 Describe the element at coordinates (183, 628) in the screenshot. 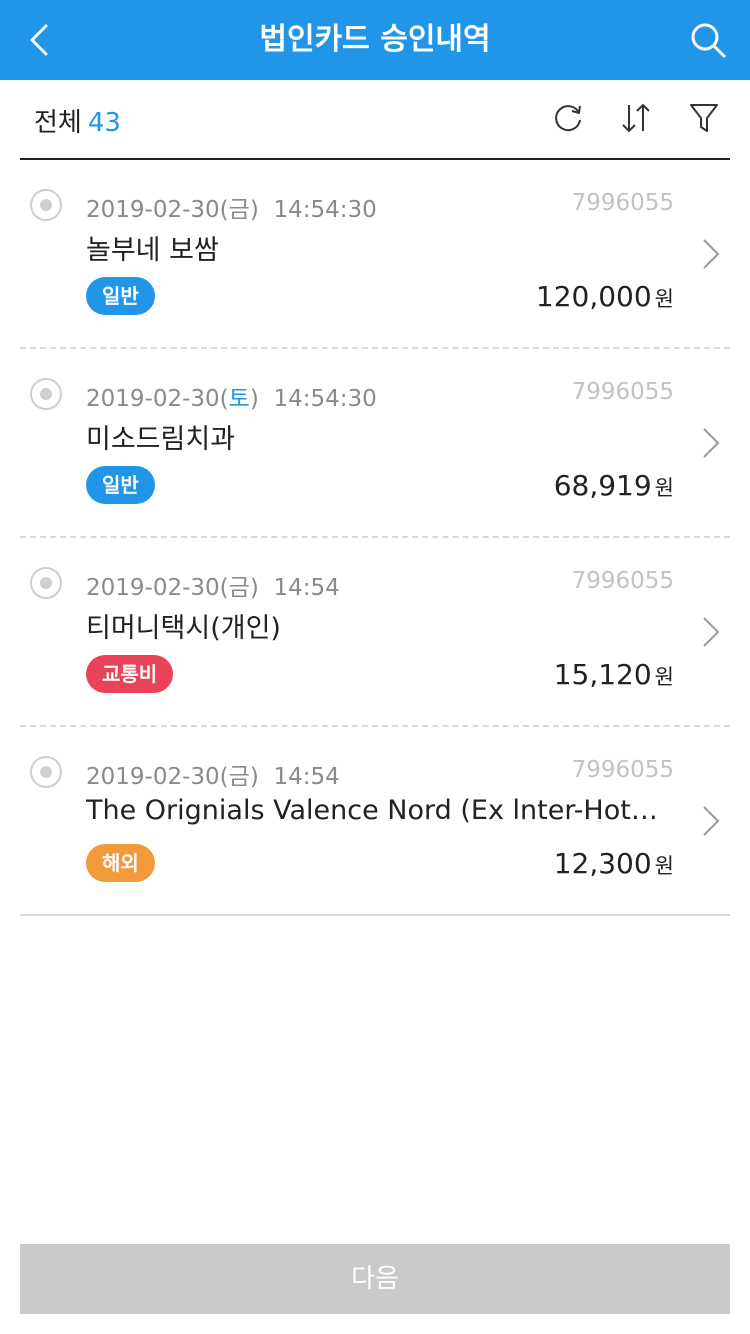

I see `merchant-name: 티머니택시(개인)` at that location.